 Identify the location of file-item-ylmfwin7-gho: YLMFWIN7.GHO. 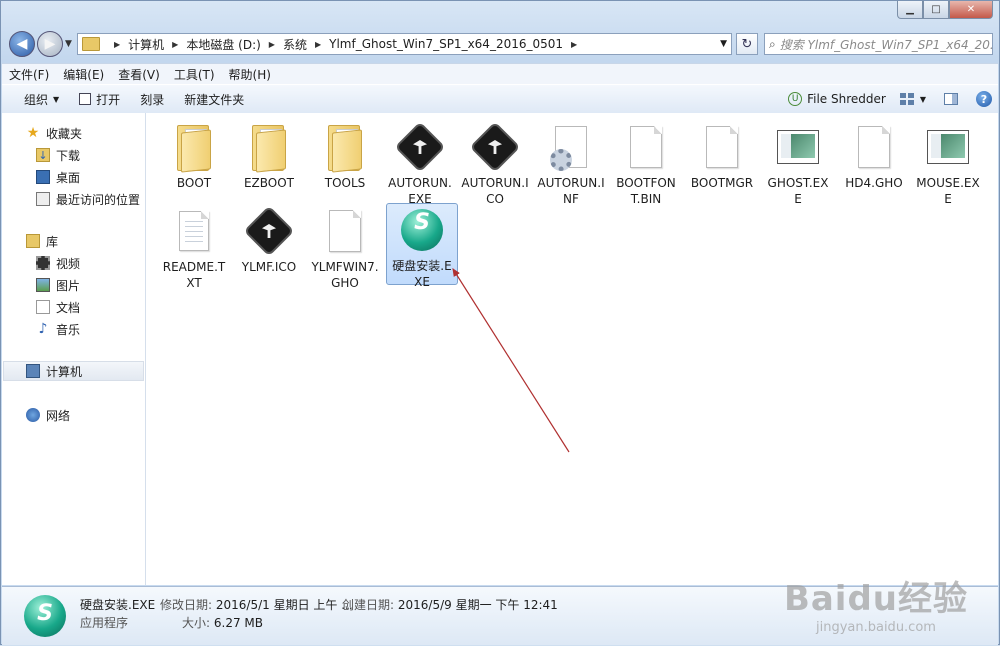
(345, 246).